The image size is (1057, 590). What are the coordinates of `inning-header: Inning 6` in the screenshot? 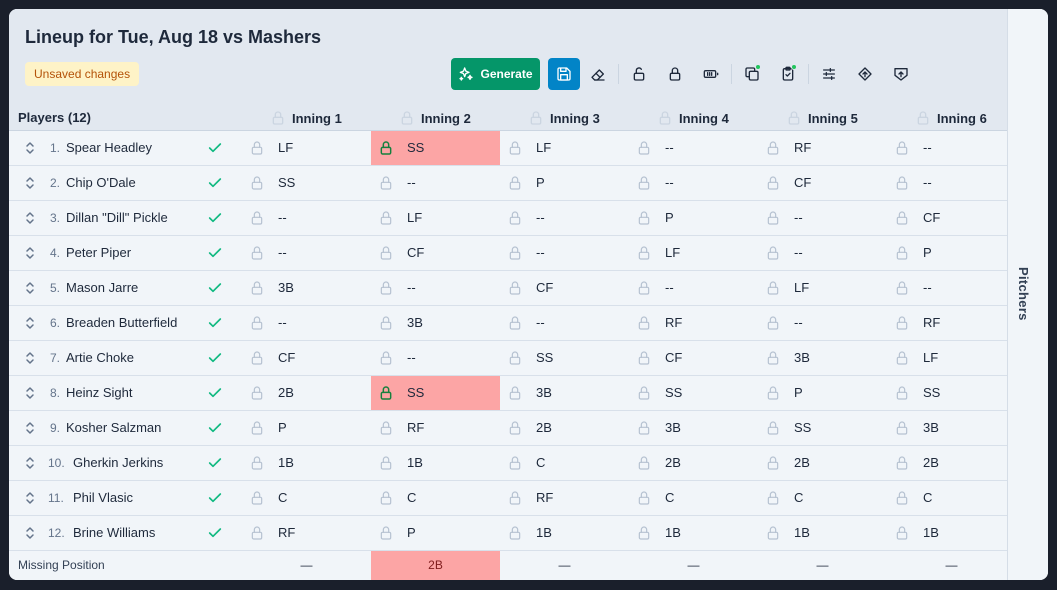 It's located at (951, 118).